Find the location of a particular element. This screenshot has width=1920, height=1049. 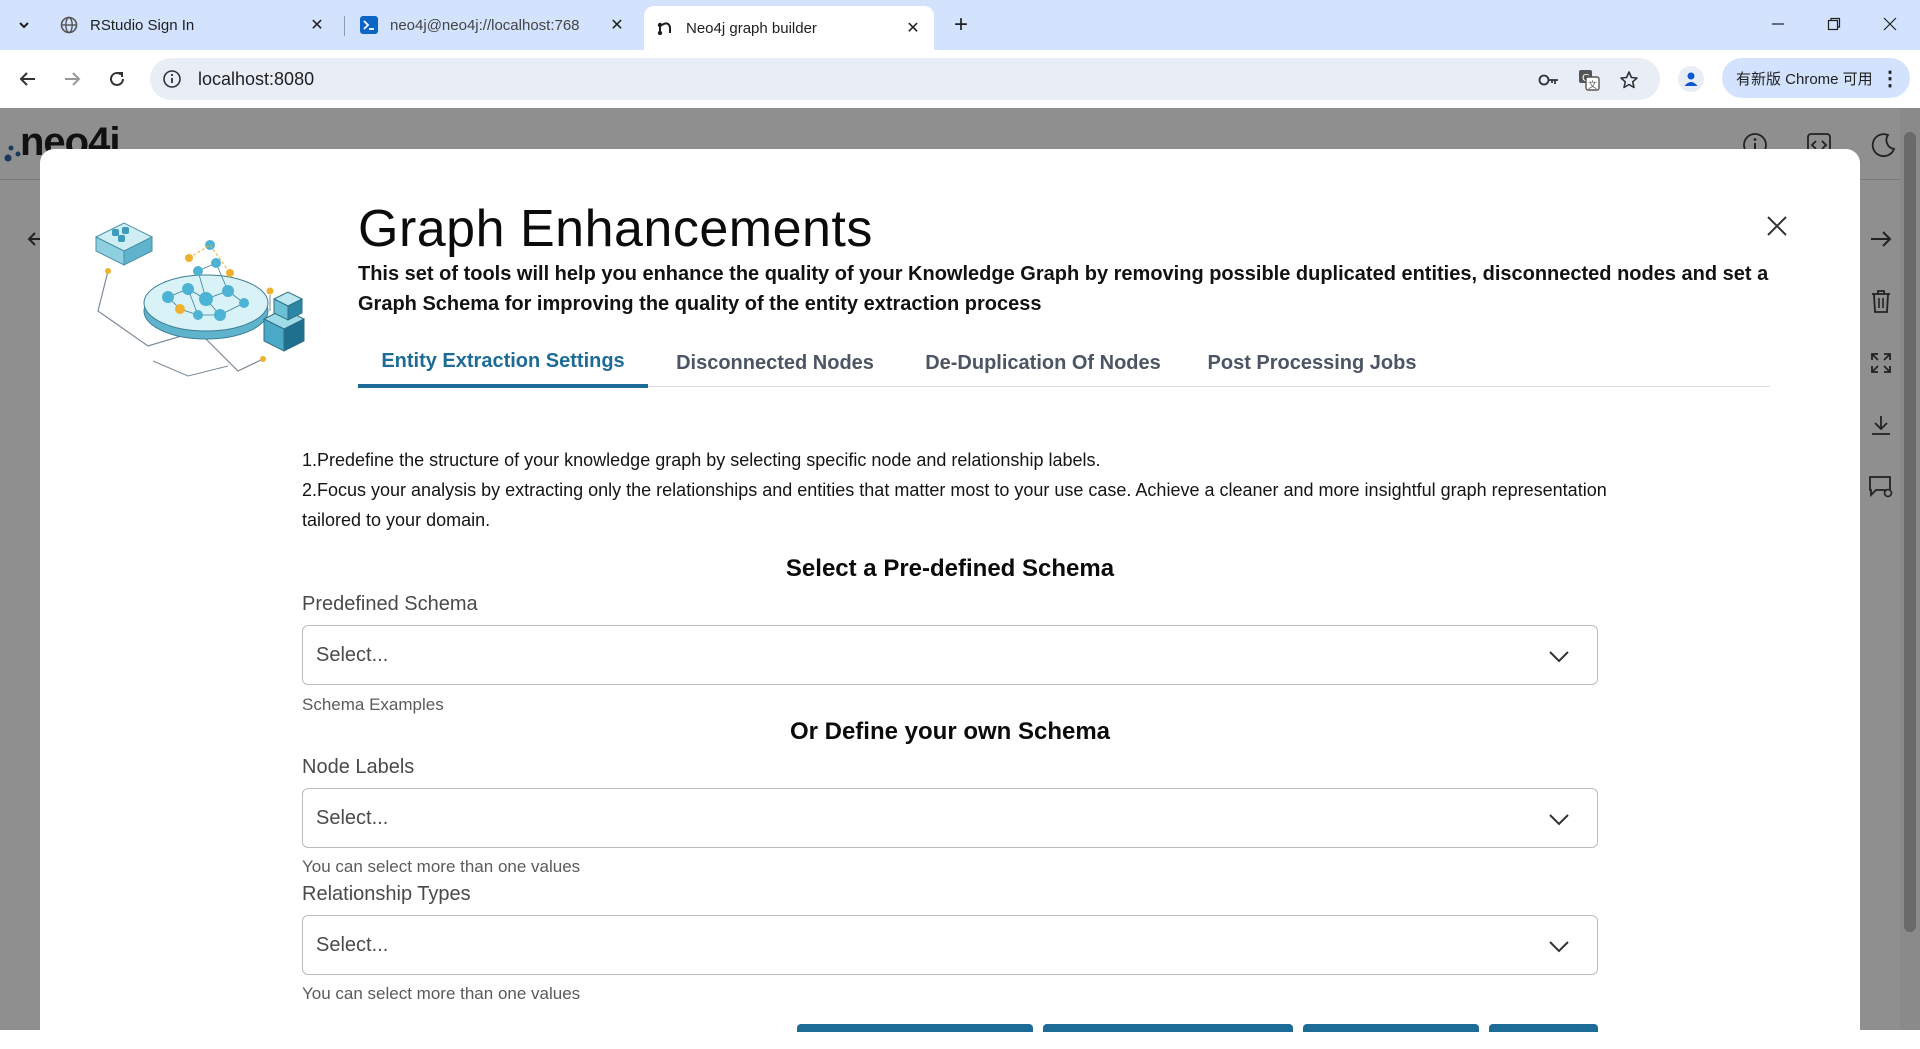

translate-icon: G文 is located at coordinates (1589, 80).